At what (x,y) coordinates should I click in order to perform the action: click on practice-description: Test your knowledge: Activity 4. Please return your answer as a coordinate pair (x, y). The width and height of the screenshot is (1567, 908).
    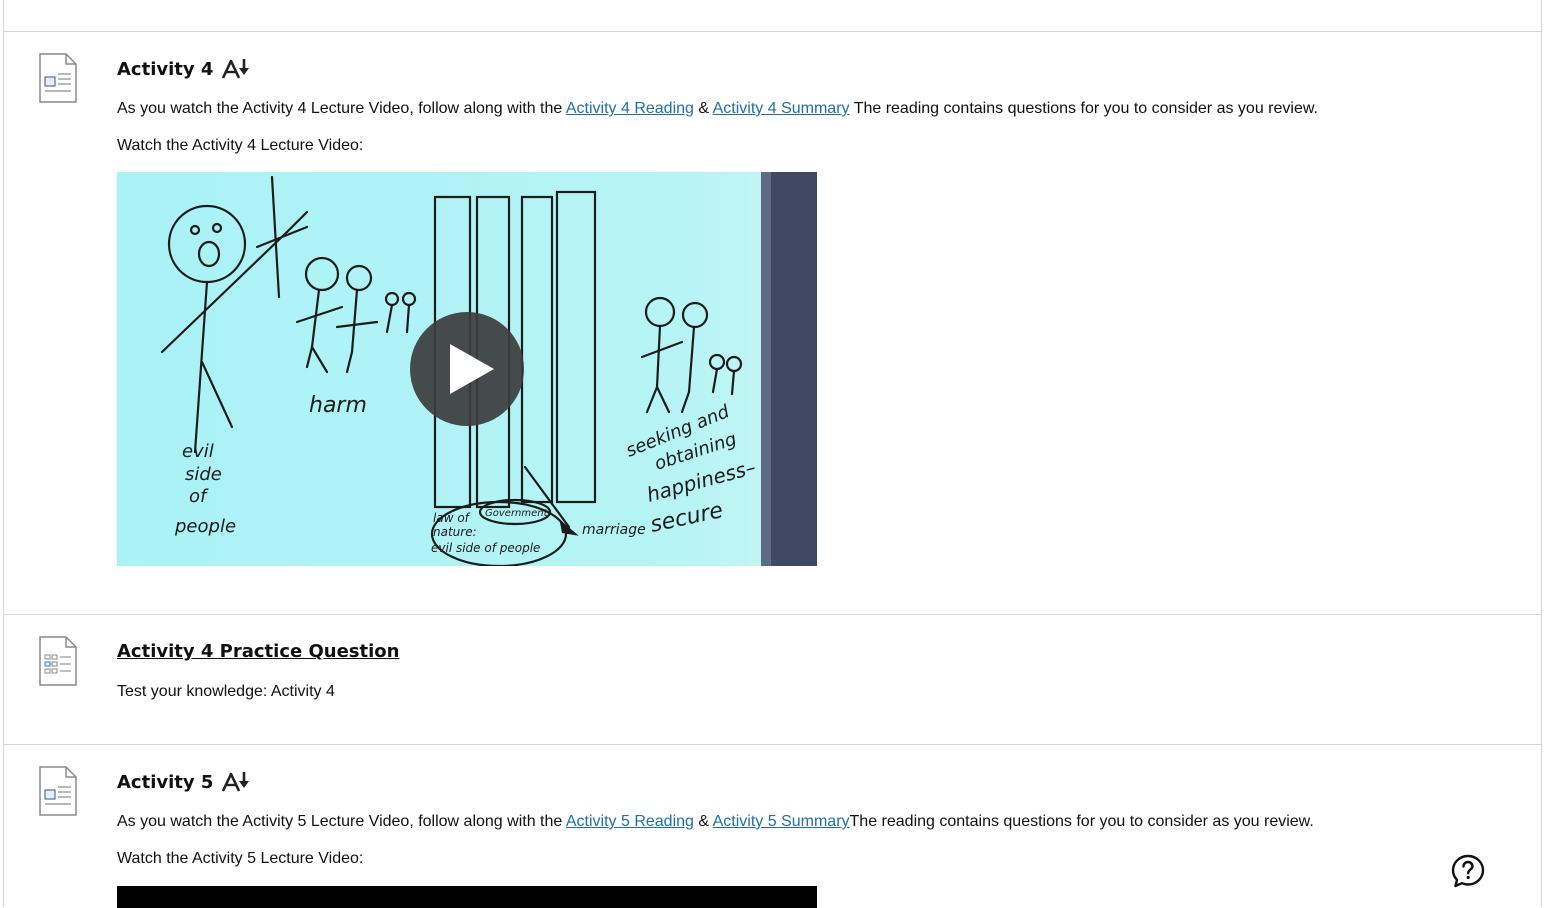
    Looking at the image, I should click on (226, 691).